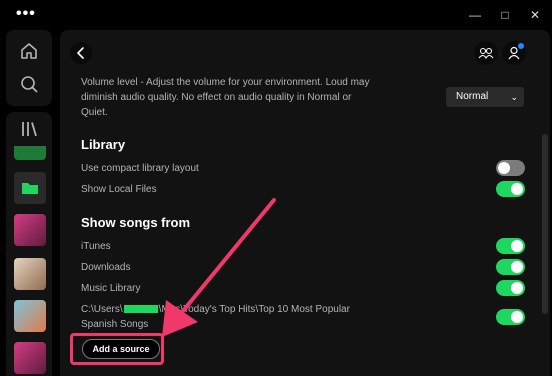  Describe the element at coordinates (30, 153) in the screenshot. I see `playlist-cover` at that location.